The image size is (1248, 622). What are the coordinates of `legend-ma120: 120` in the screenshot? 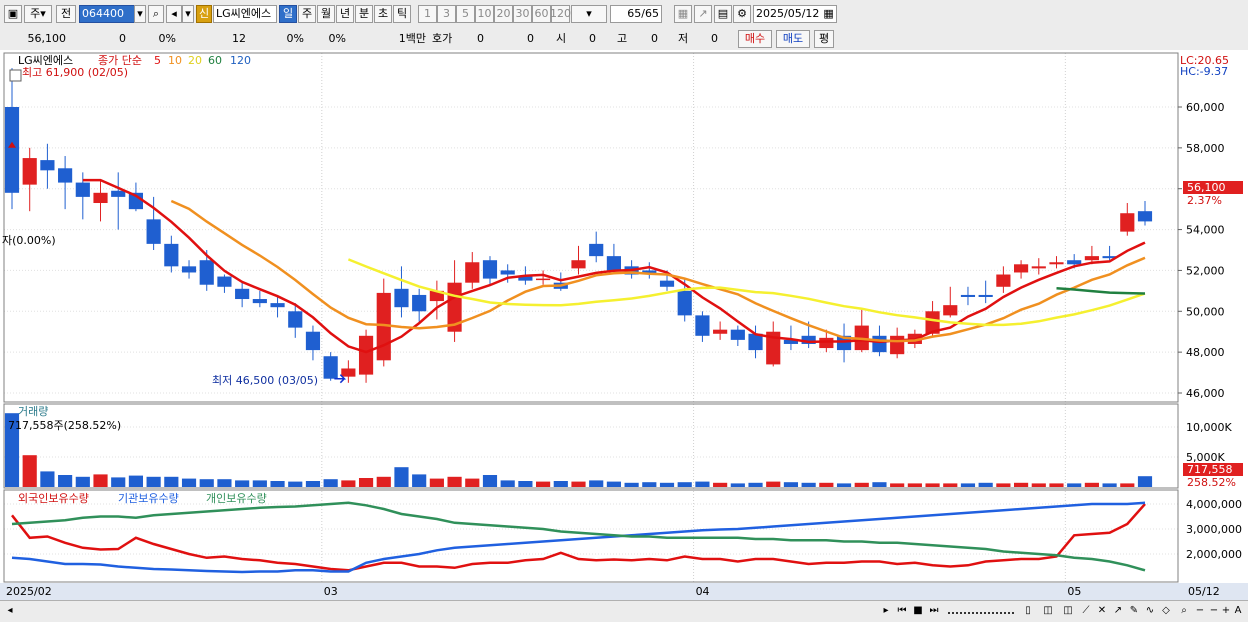 It's located at (240, 60).